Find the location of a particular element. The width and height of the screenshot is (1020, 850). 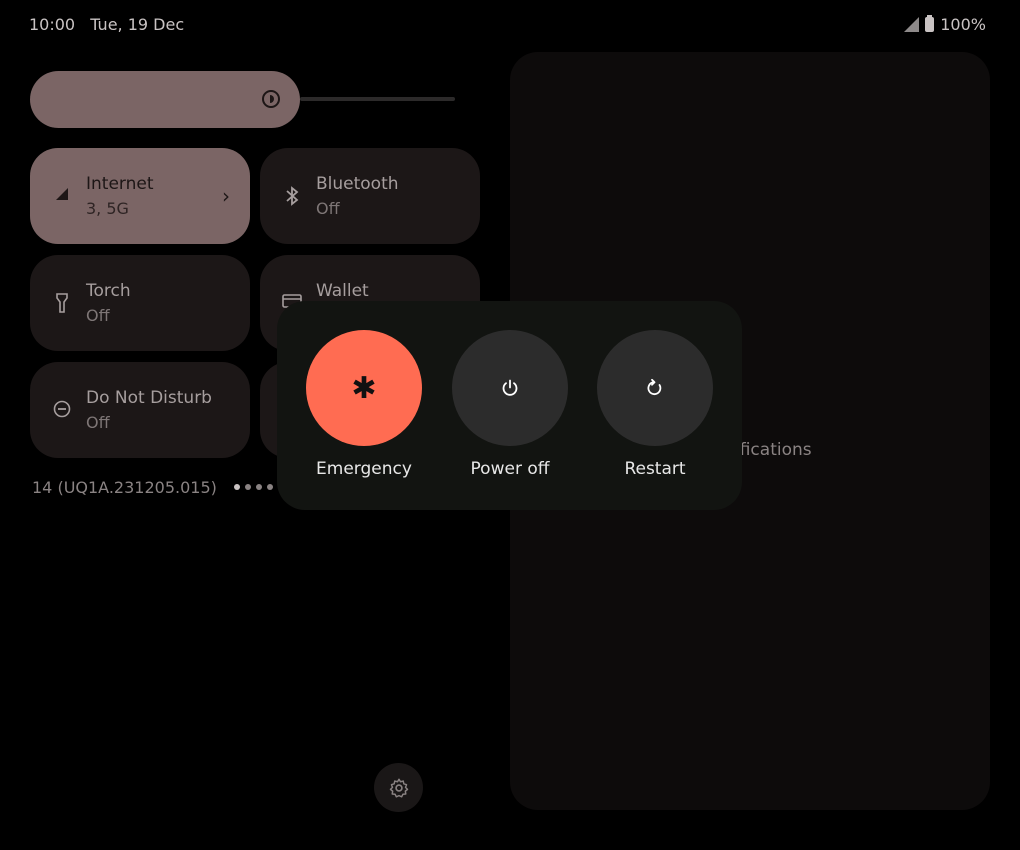

power-icon is located at coordinates (510, 387).